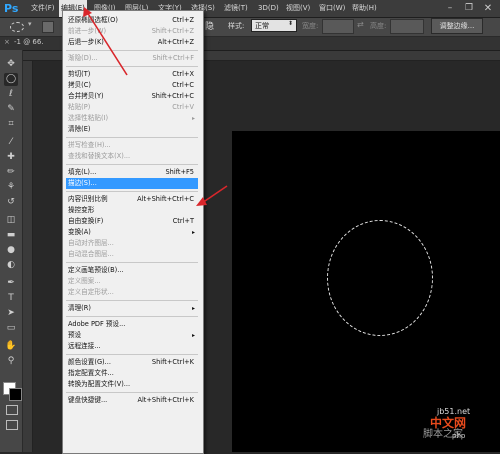 Image resolution: width=500 pixels, height=454 pixels. Describe the element at coordinates (107, 43) in the screenshot. I see `arrow-to-edit-menu` at that location.